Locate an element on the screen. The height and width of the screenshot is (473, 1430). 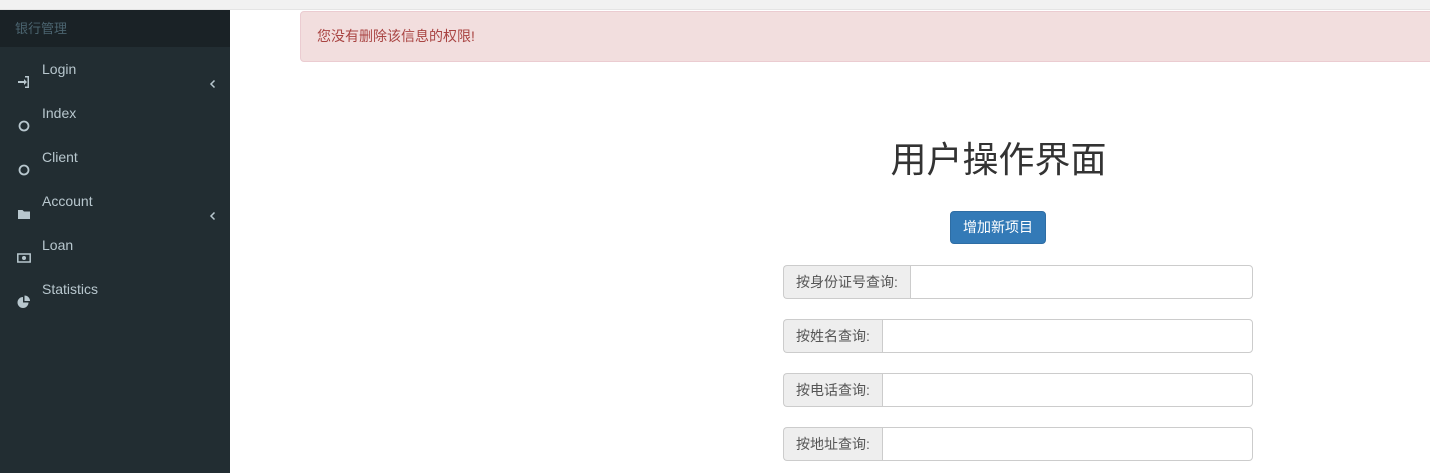
sign-in-icon is located at coordinates (24, 75).